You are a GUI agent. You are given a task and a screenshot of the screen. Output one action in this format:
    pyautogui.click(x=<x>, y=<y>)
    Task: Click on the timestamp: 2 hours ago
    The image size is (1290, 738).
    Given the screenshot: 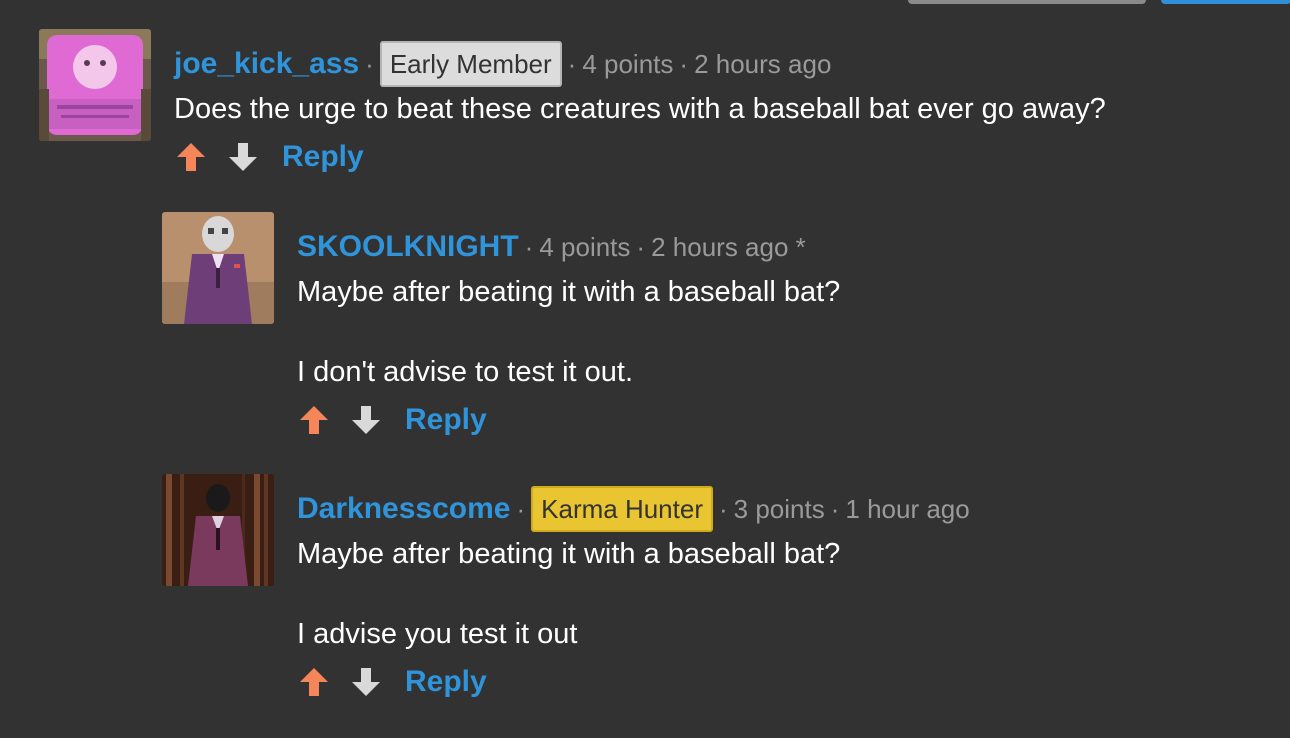 What is the action you would take?
    pyautogui.click(x=763, y=63)
    